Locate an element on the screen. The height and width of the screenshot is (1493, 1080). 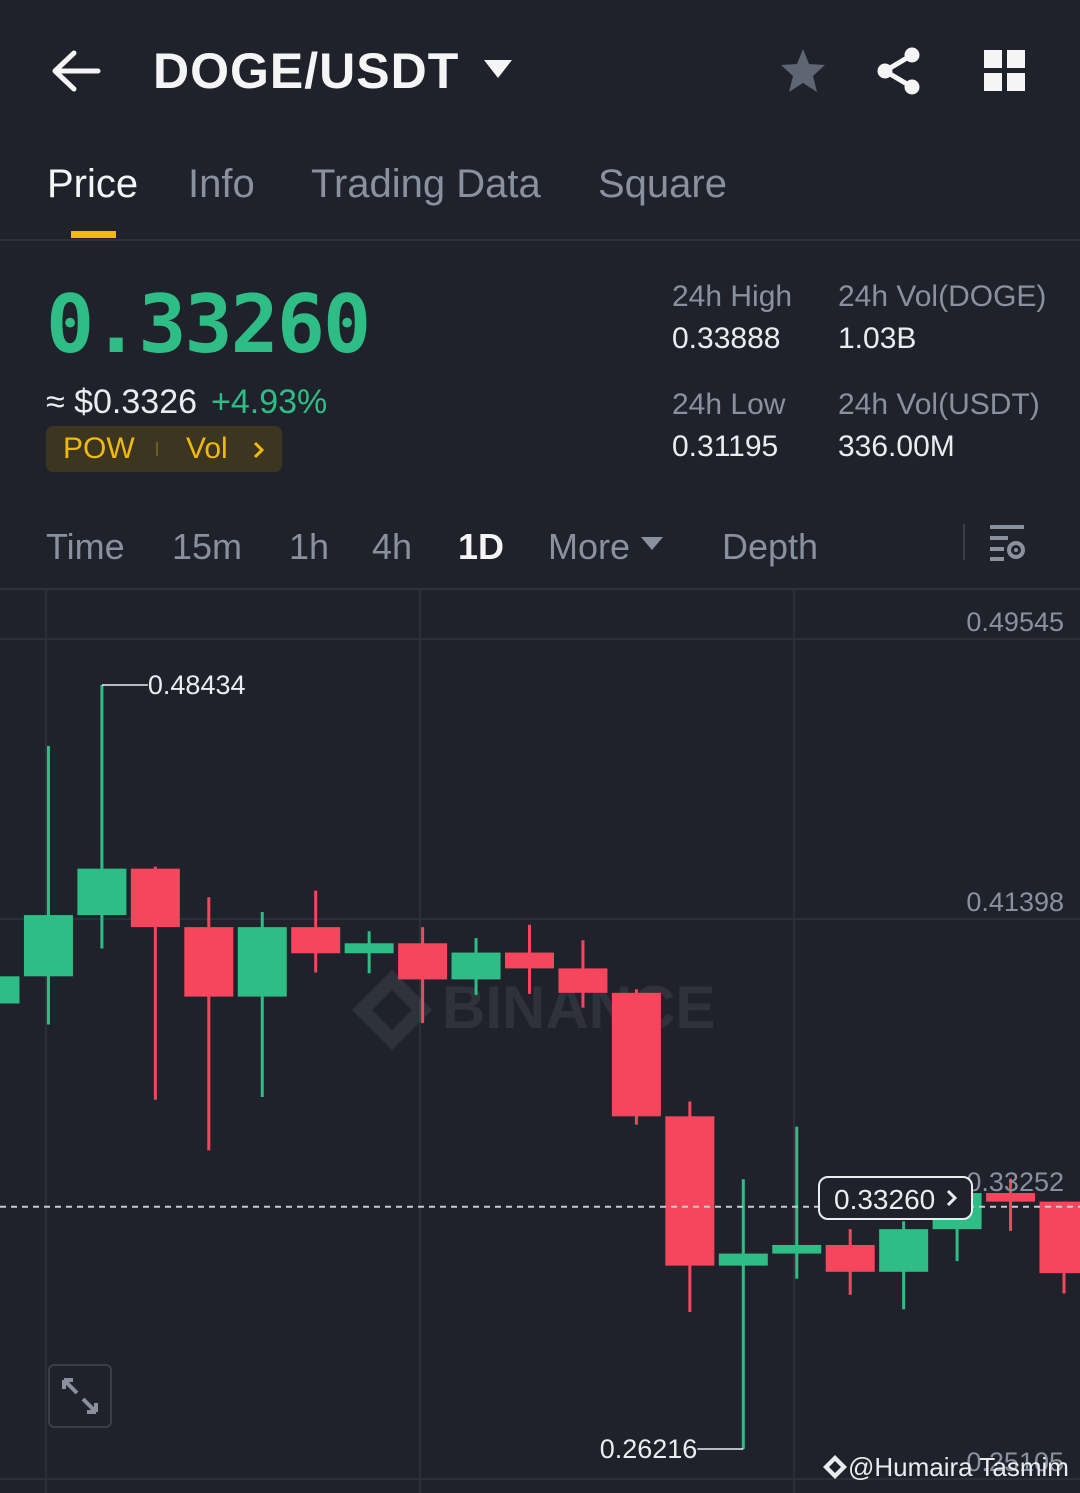
high-label: 24h High is located at coordinates (732, 296).